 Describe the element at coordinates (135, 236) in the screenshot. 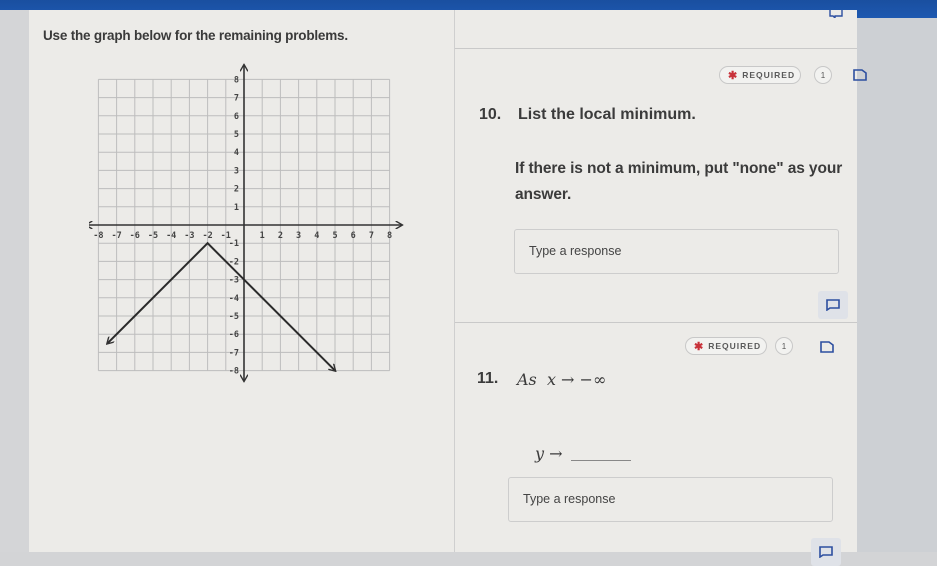

I see `x-tick-label: -6` at that location.